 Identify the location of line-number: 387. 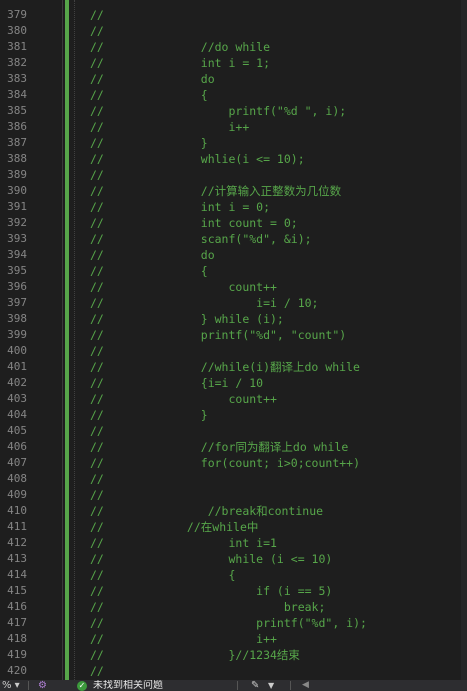
(17, 142).